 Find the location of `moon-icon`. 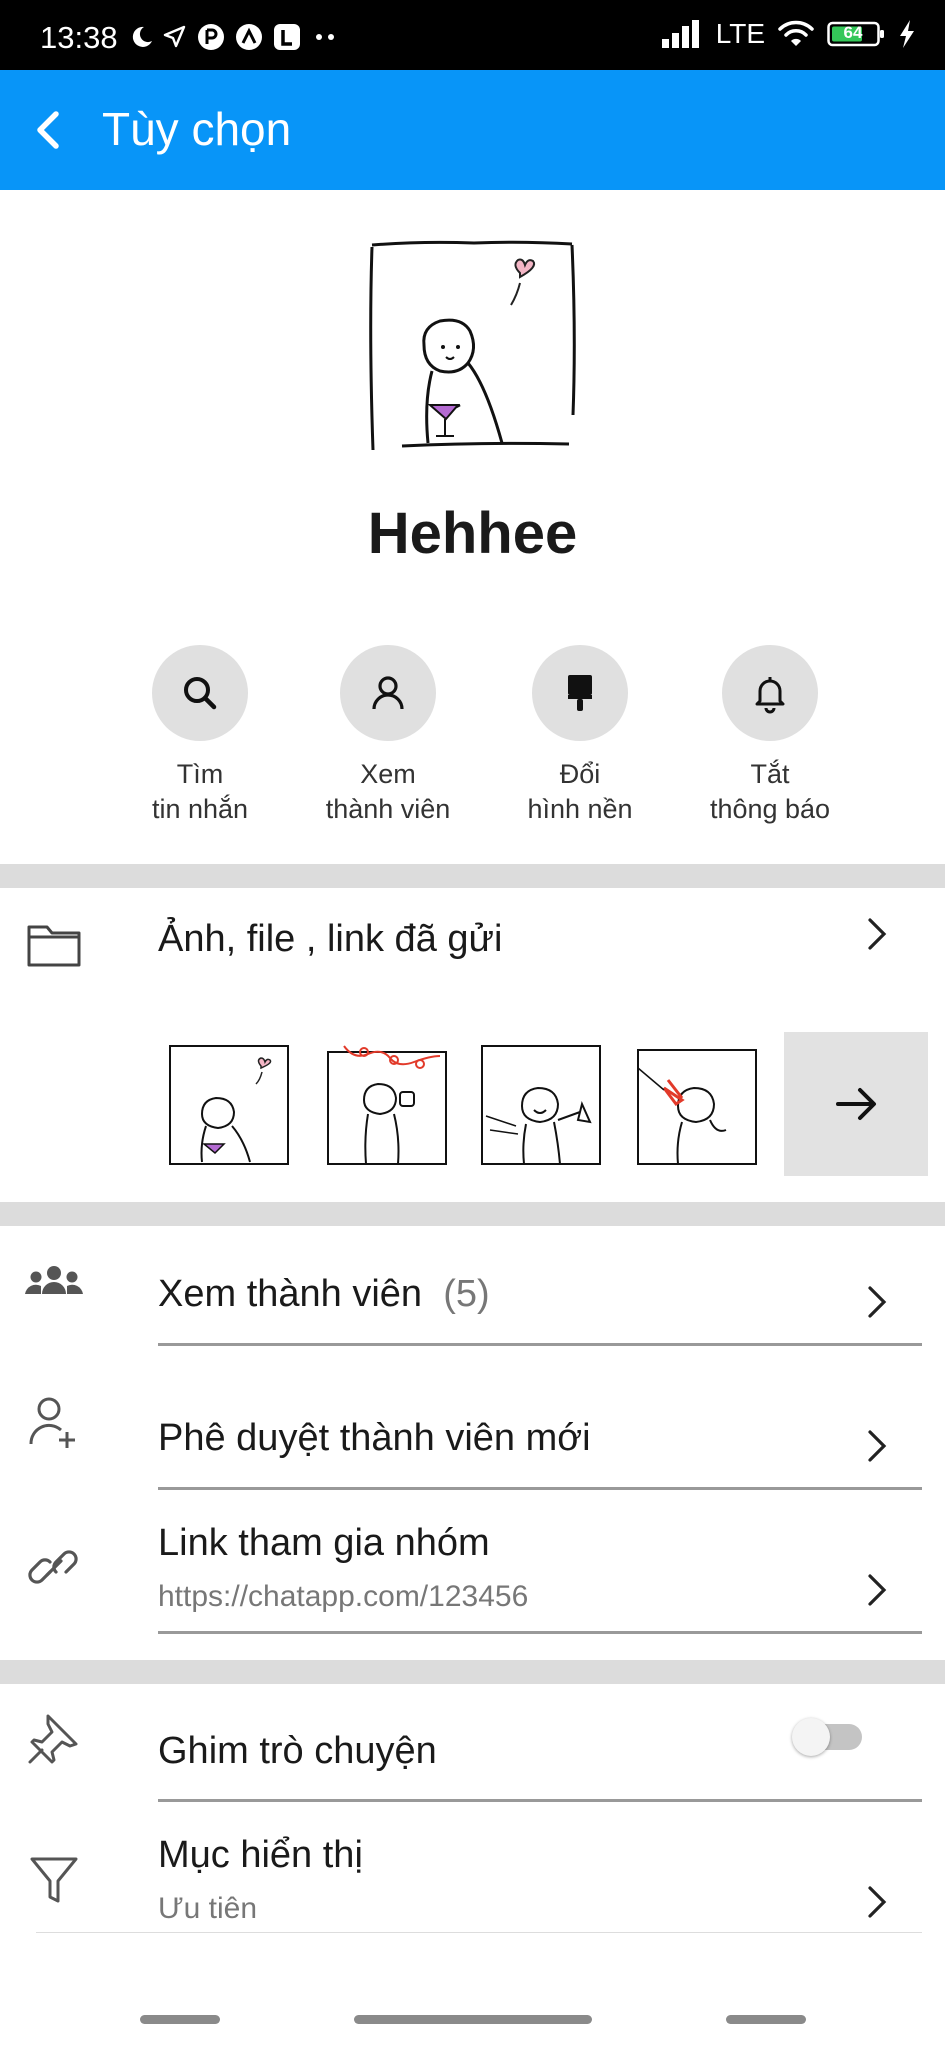

moon-icon is located at coordinates (142, 36).